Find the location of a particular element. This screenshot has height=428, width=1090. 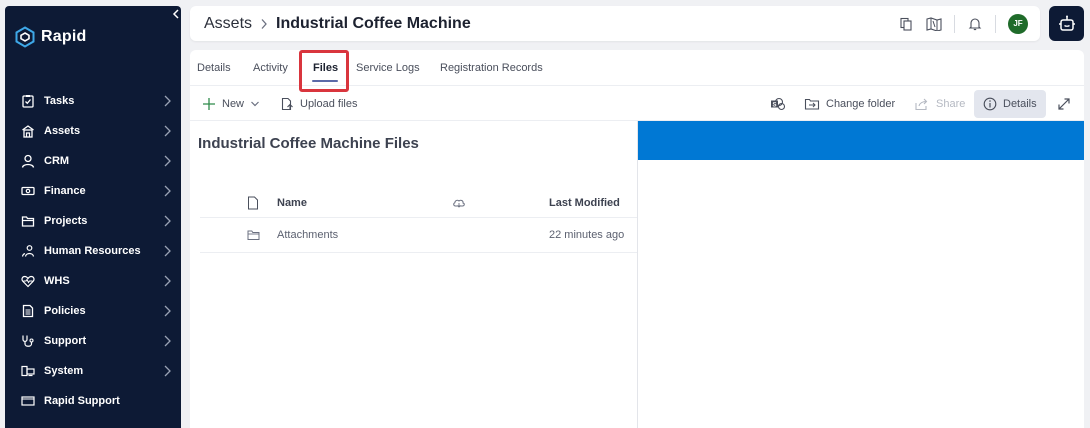

window-icon is located at coordinates (28, 401).